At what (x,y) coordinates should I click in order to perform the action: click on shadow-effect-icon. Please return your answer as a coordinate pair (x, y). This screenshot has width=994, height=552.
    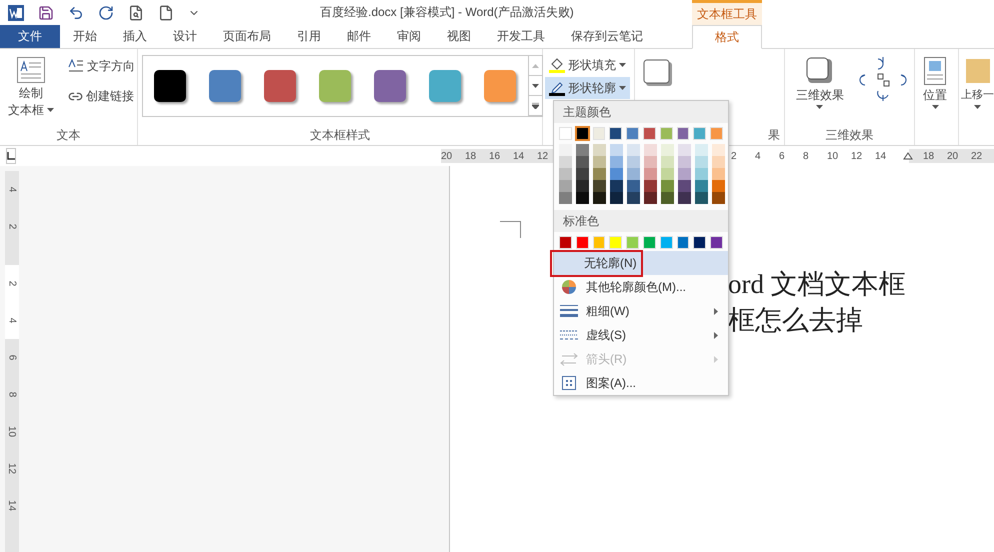
    Looking at the image, I should click on (658, 73).